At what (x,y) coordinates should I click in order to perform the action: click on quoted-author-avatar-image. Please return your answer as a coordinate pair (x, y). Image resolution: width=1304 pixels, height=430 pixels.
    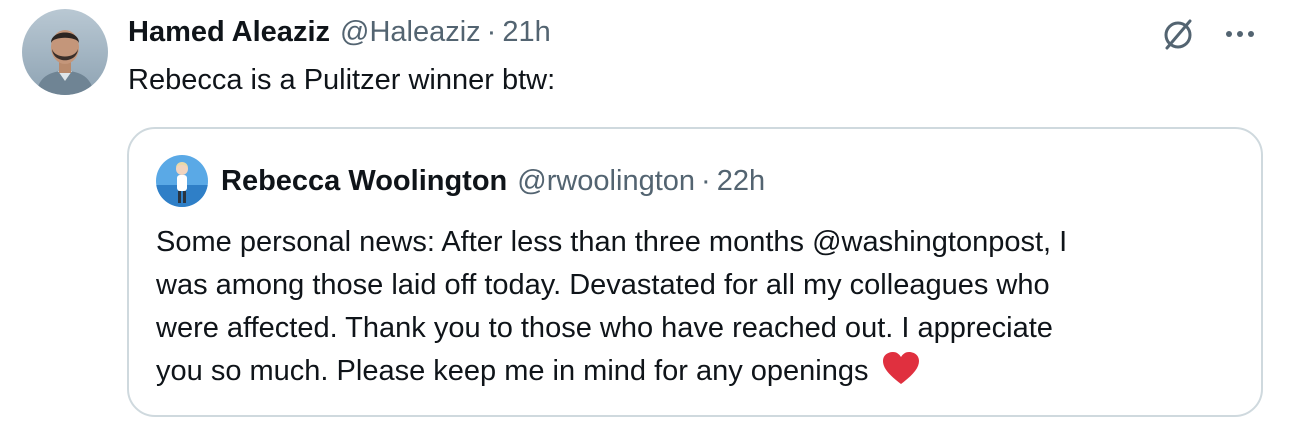
    Looking at the image, I should click on (182, 181).